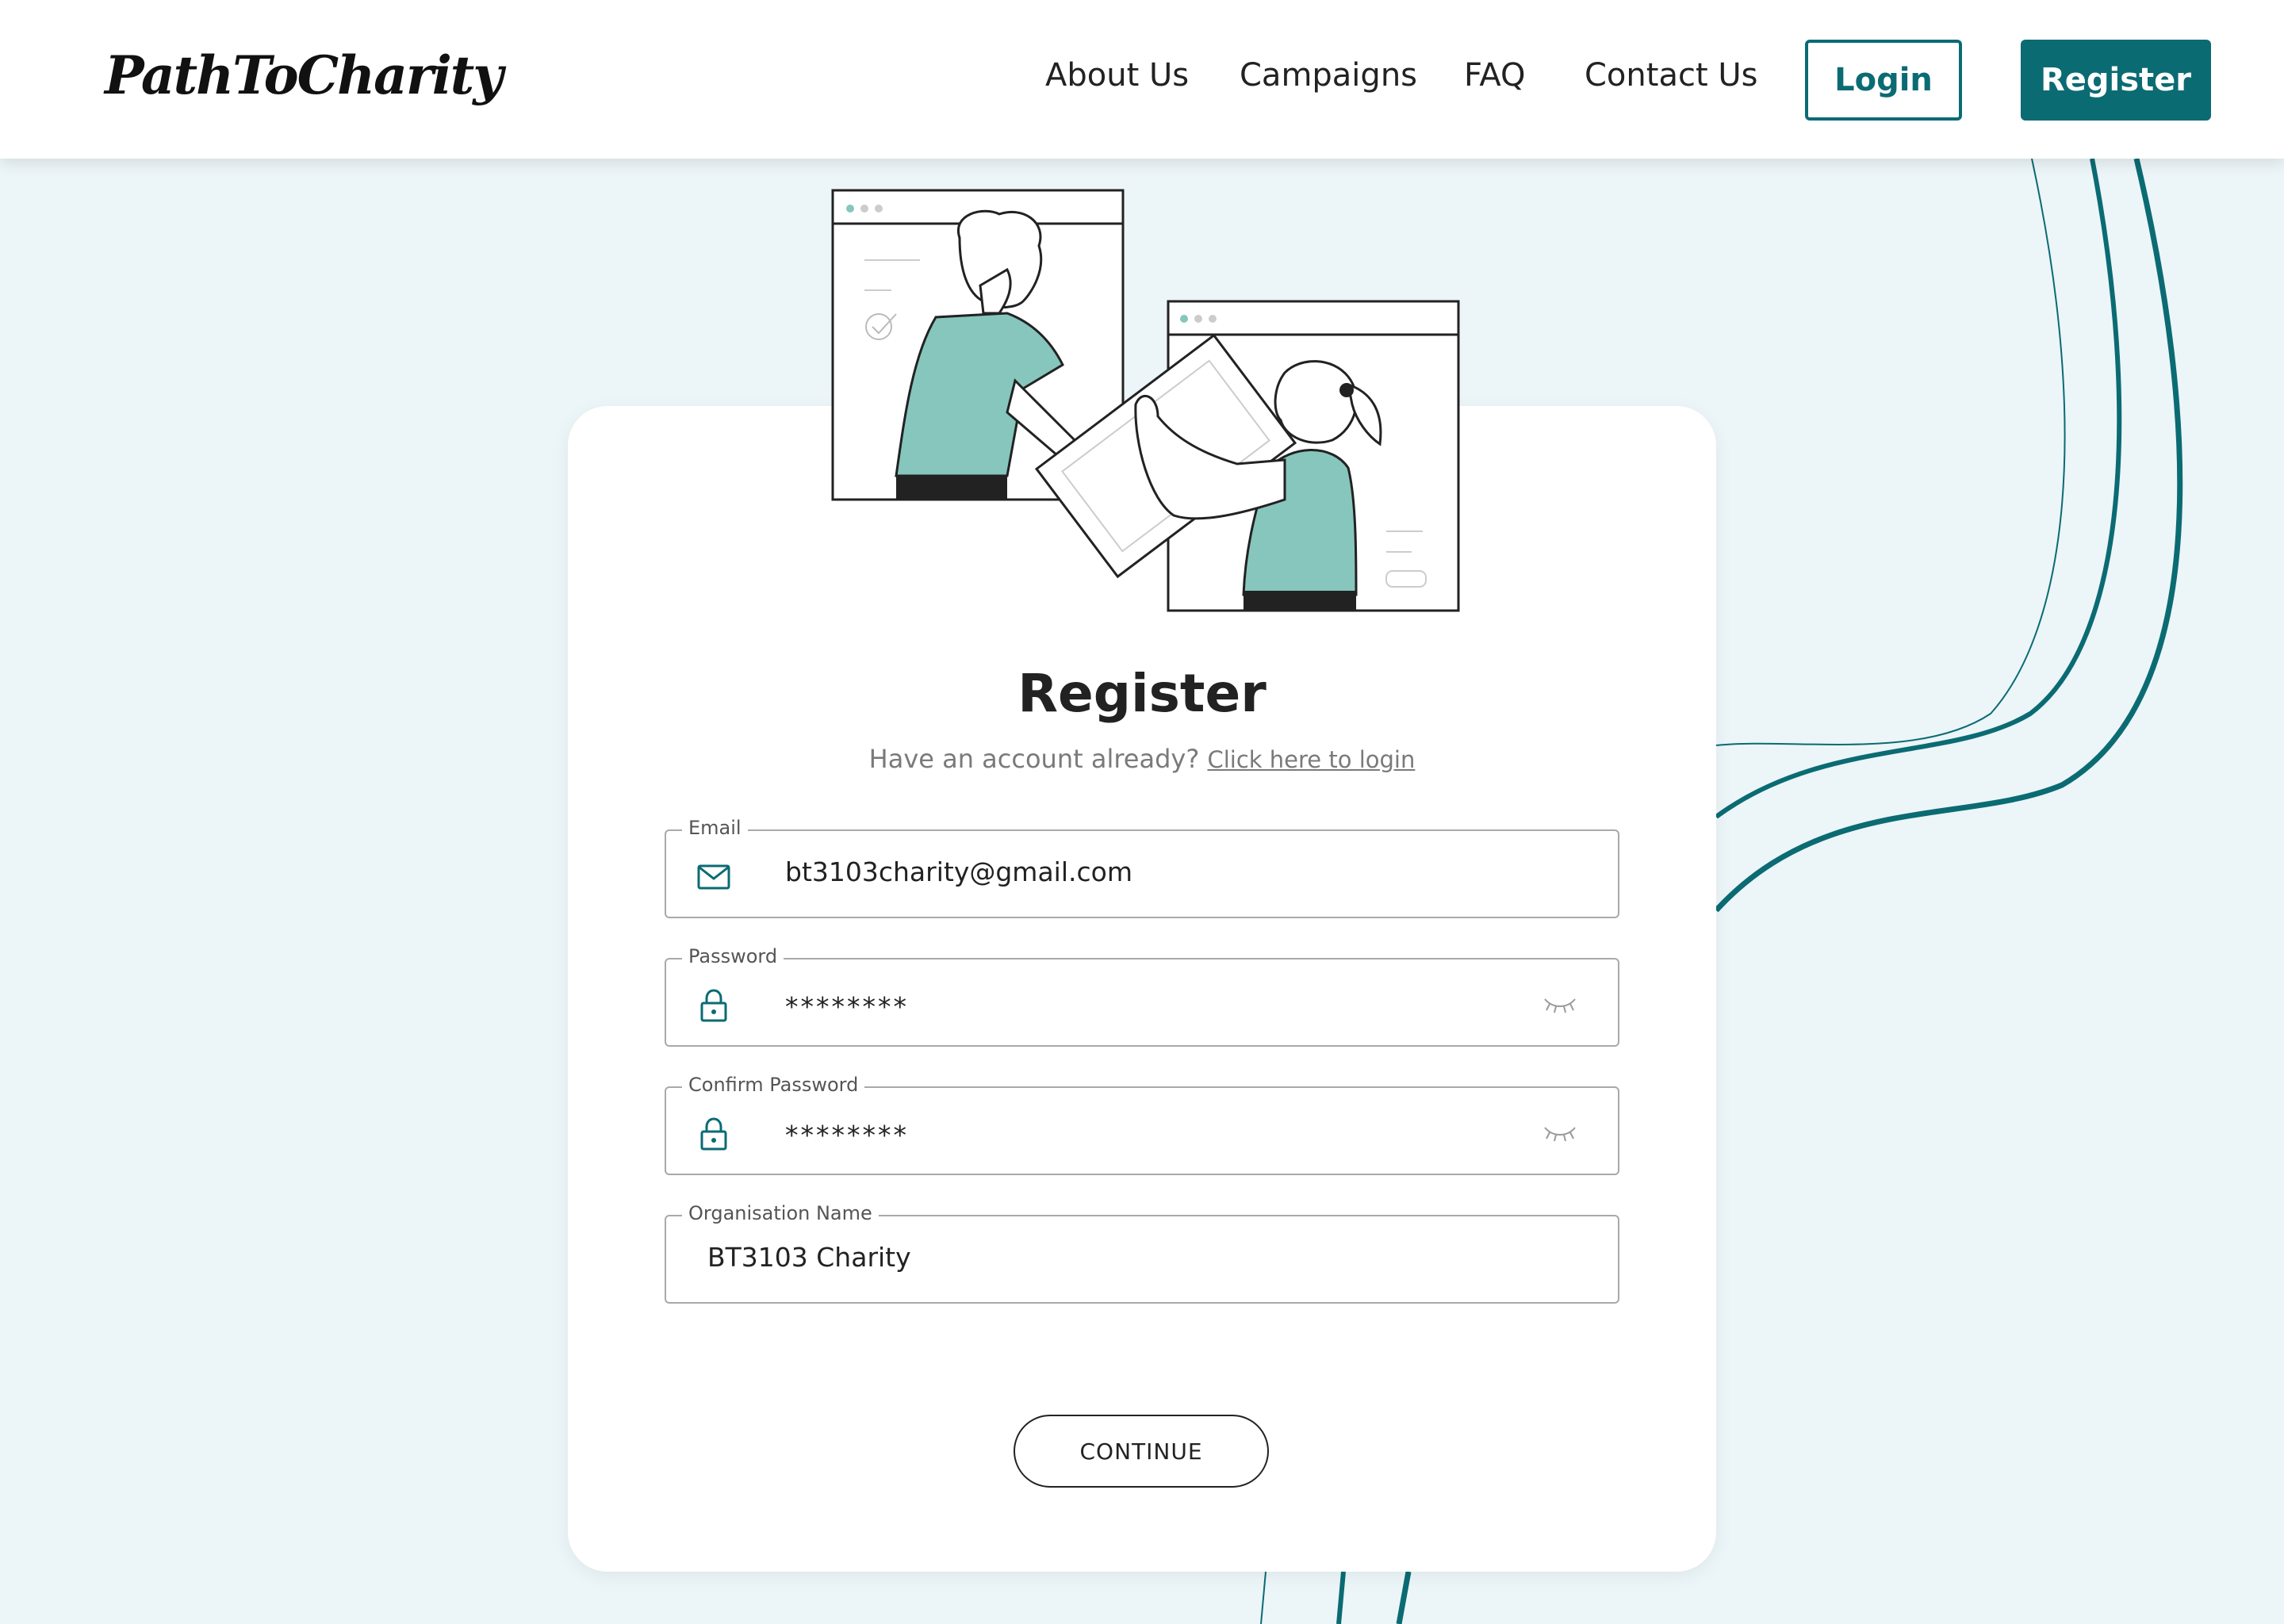 This screenshot has width=2284, height=1624. What do you see at coordinates (1494, 75) in the screenshot?
I see `nav-faq: FAQ` at bounding box center [1494, 75].